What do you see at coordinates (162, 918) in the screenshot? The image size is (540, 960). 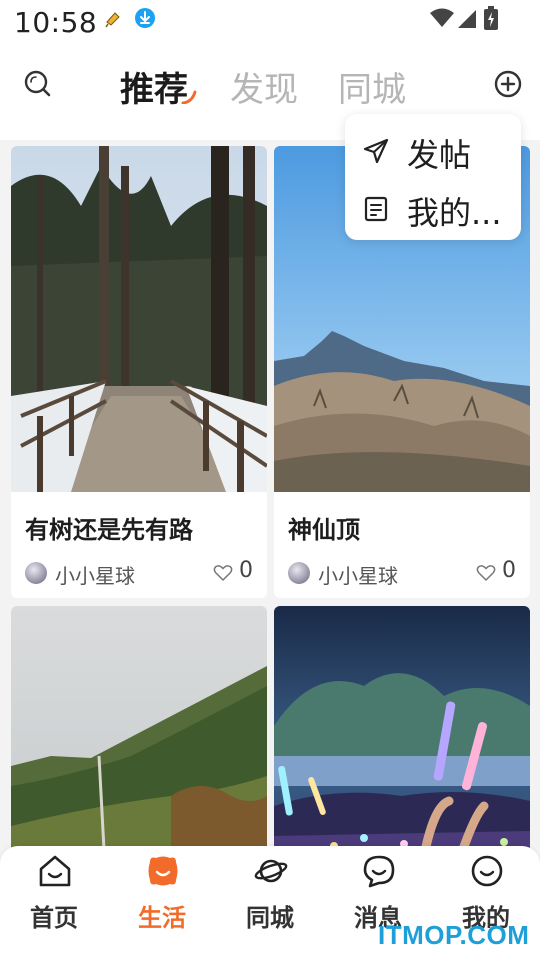 I see `nav-label: 生活` at bounding box center [162, 918].